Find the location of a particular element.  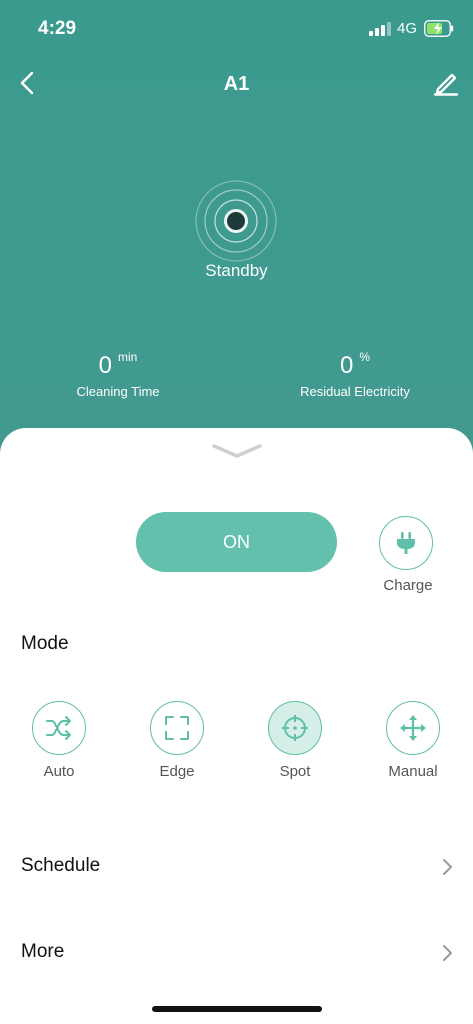

cleaning-time-stat: 0 min Cleaning Time is located at coordinates (118, 374).